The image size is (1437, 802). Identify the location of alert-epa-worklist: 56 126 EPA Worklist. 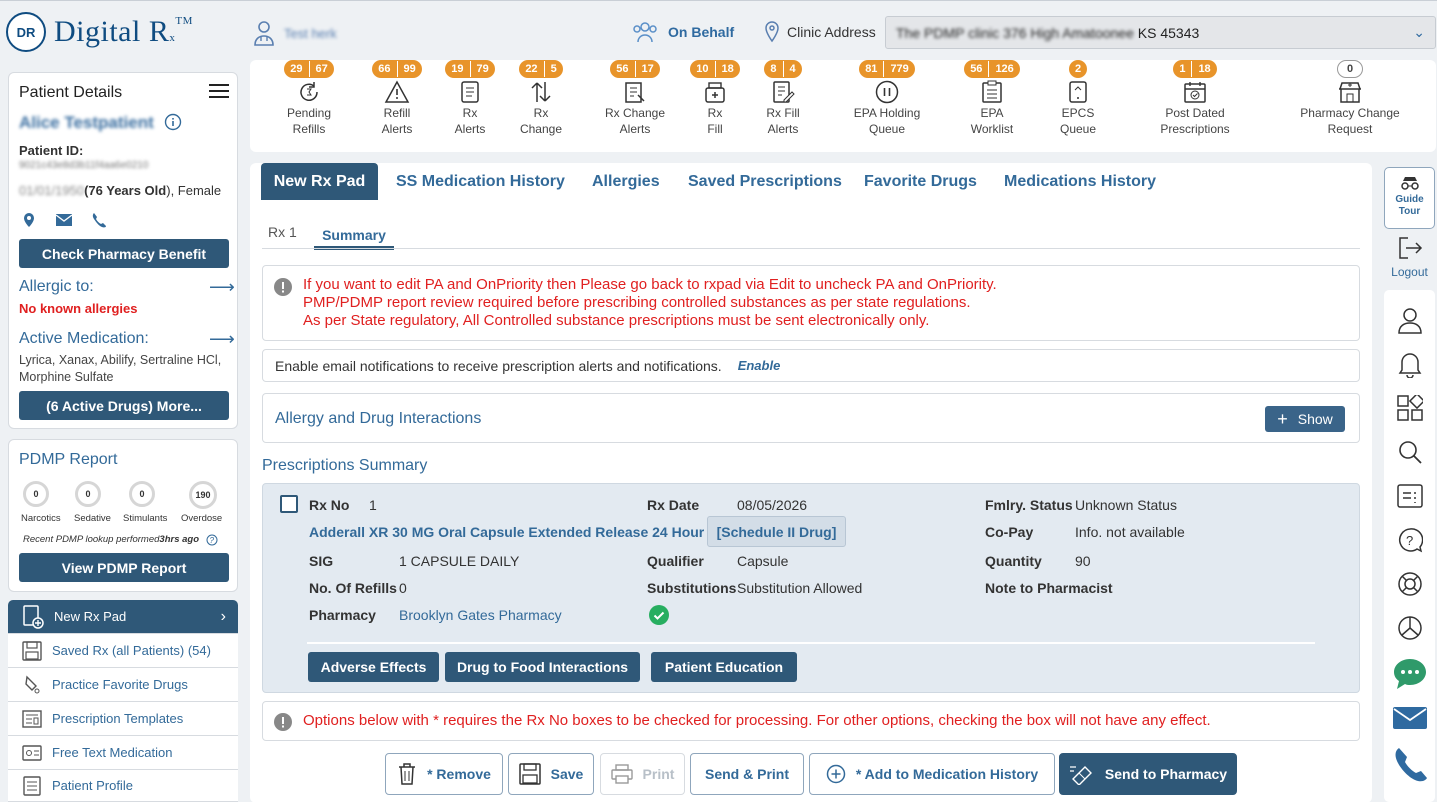
(992, 98).